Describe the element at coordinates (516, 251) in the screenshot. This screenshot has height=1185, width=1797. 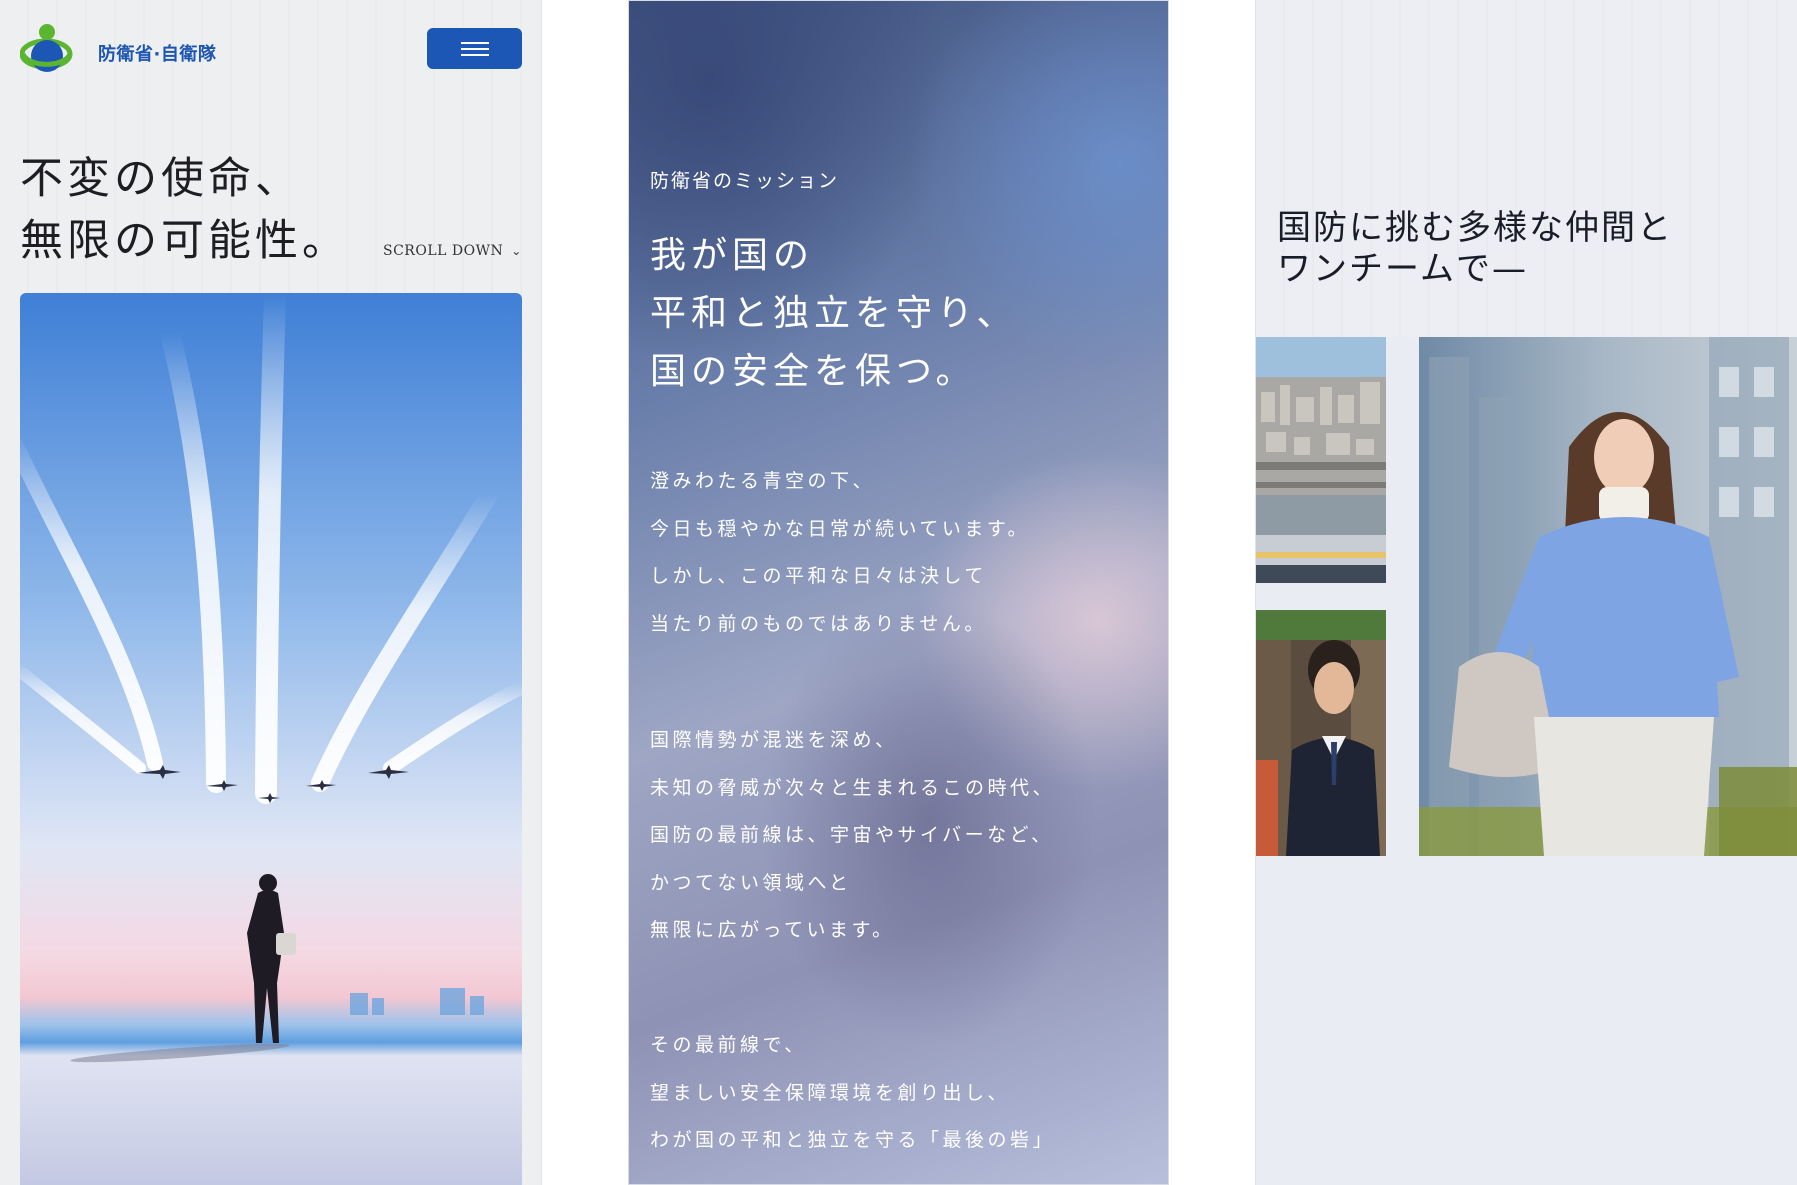
I see `chevron-down-icon: ⌄` at that location.